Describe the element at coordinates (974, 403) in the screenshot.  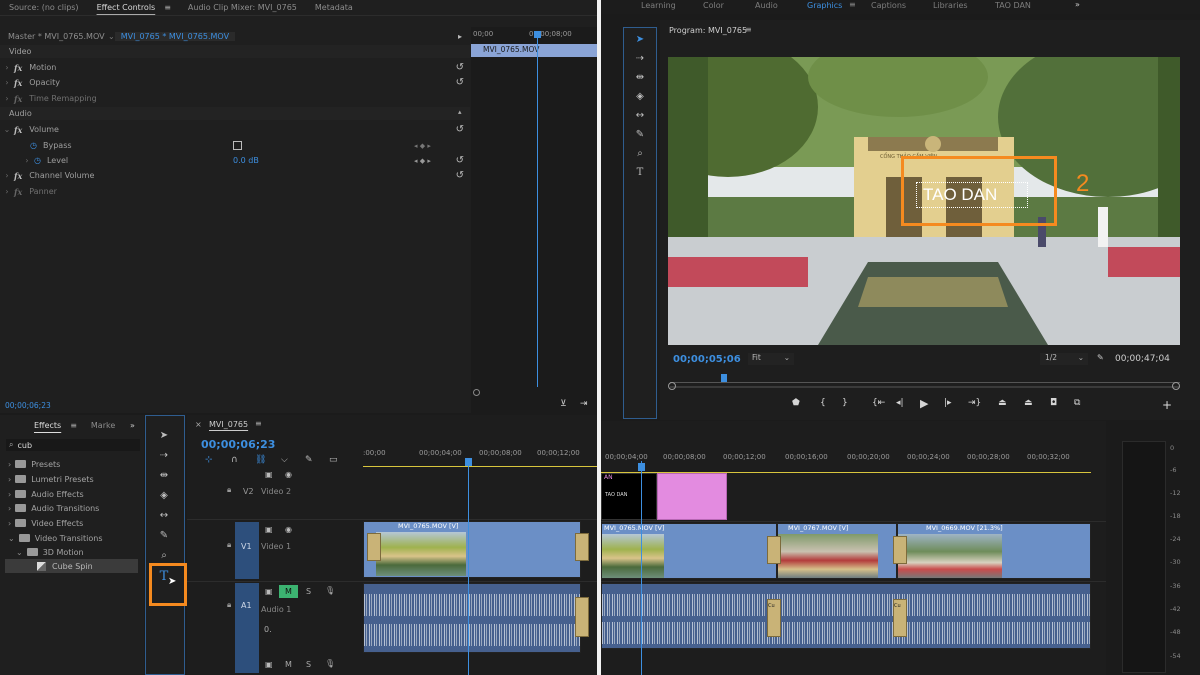
I see `go-to-out-icon: ⇥}` at that location.